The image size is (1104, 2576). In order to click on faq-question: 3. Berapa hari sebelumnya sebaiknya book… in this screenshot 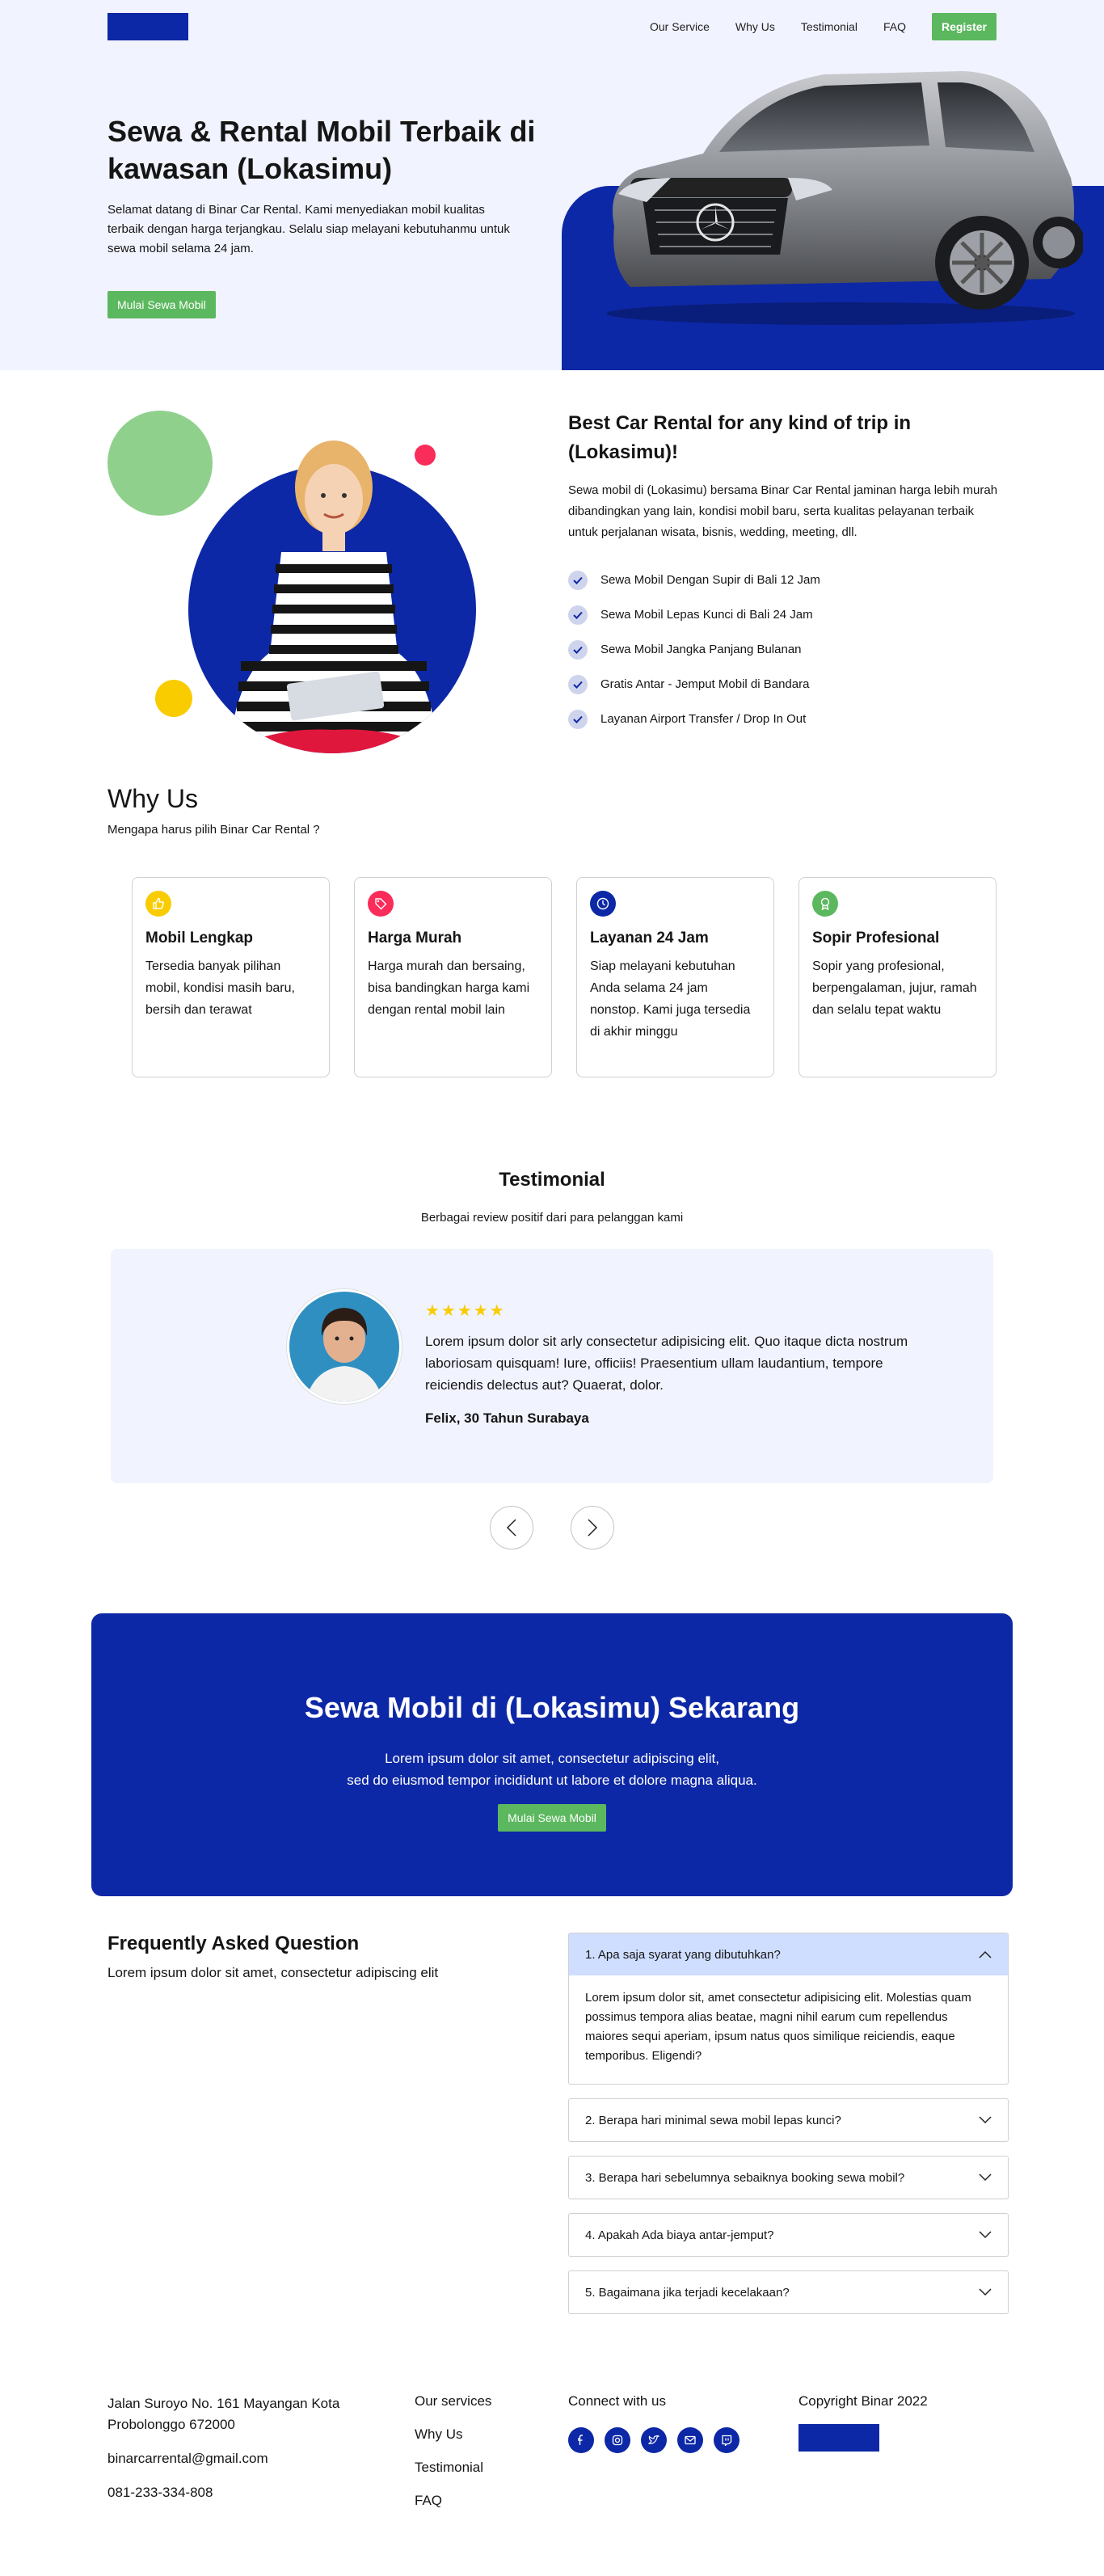, I will do `click(789, 2178)`.